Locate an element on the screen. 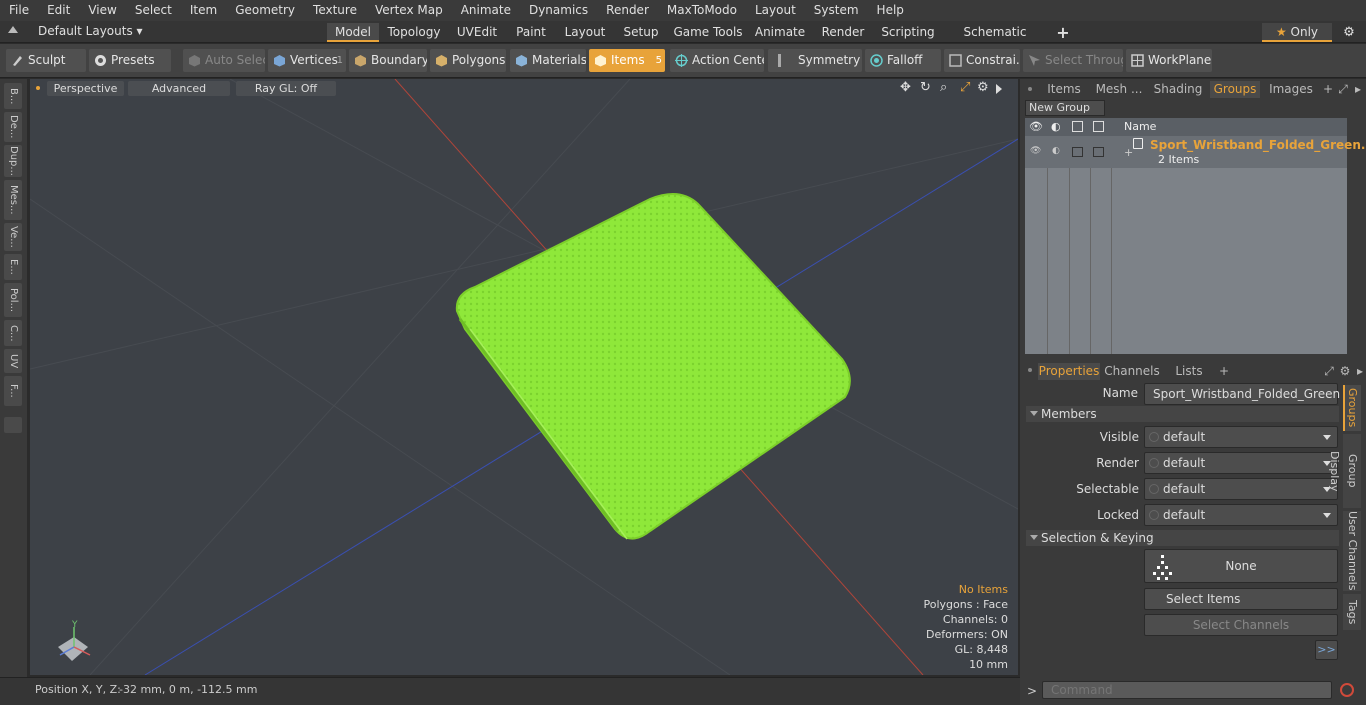 Image resolution: width=1366 pixels, height=705 pixels. command-input is located at coordinates (1187, 690).